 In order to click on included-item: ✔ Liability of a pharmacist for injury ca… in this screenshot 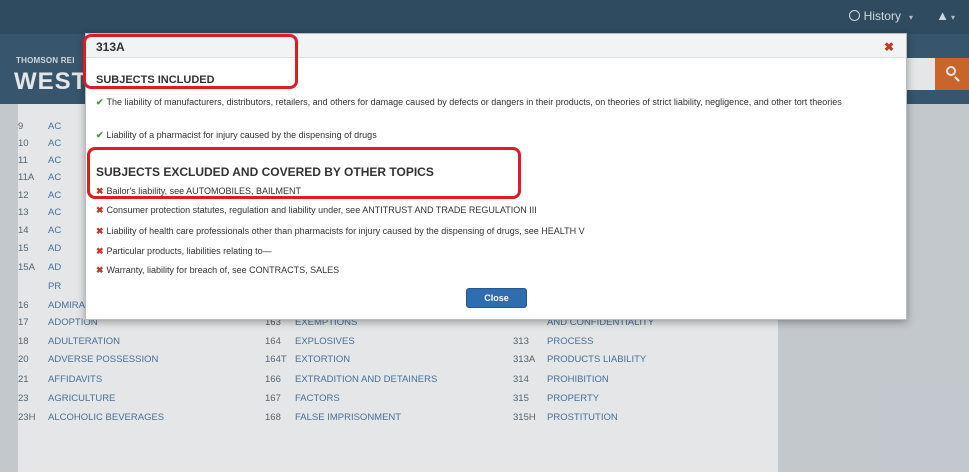, I will do `click(496, 135)`.